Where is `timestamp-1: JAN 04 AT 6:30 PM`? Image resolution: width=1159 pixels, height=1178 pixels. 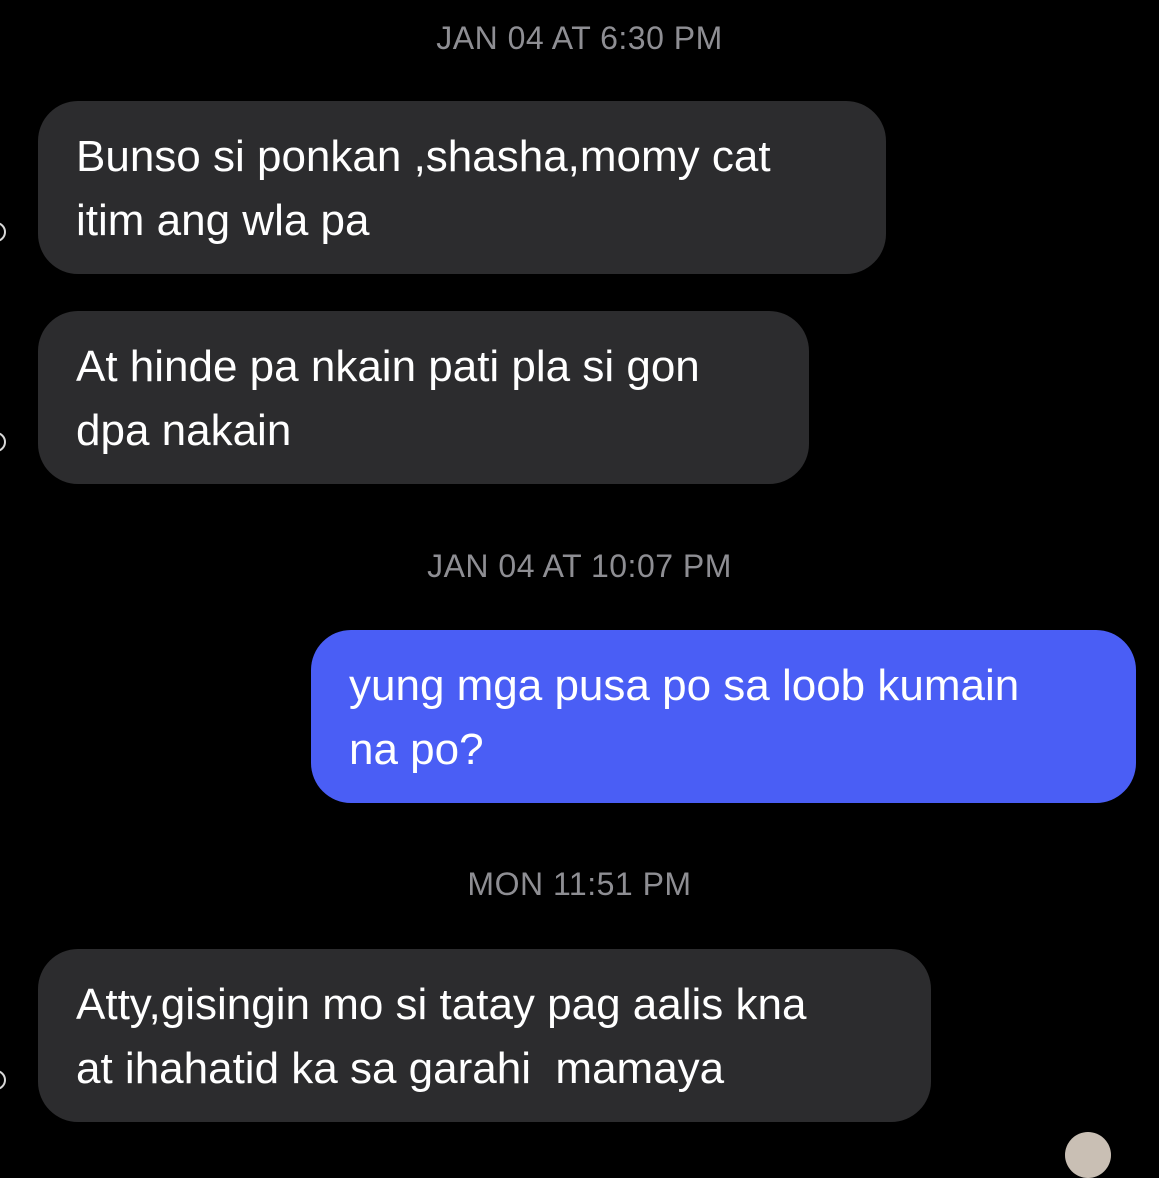
timestamp-1: JAN 04 AT 6:30 PM is located at coordinates (579, 38).